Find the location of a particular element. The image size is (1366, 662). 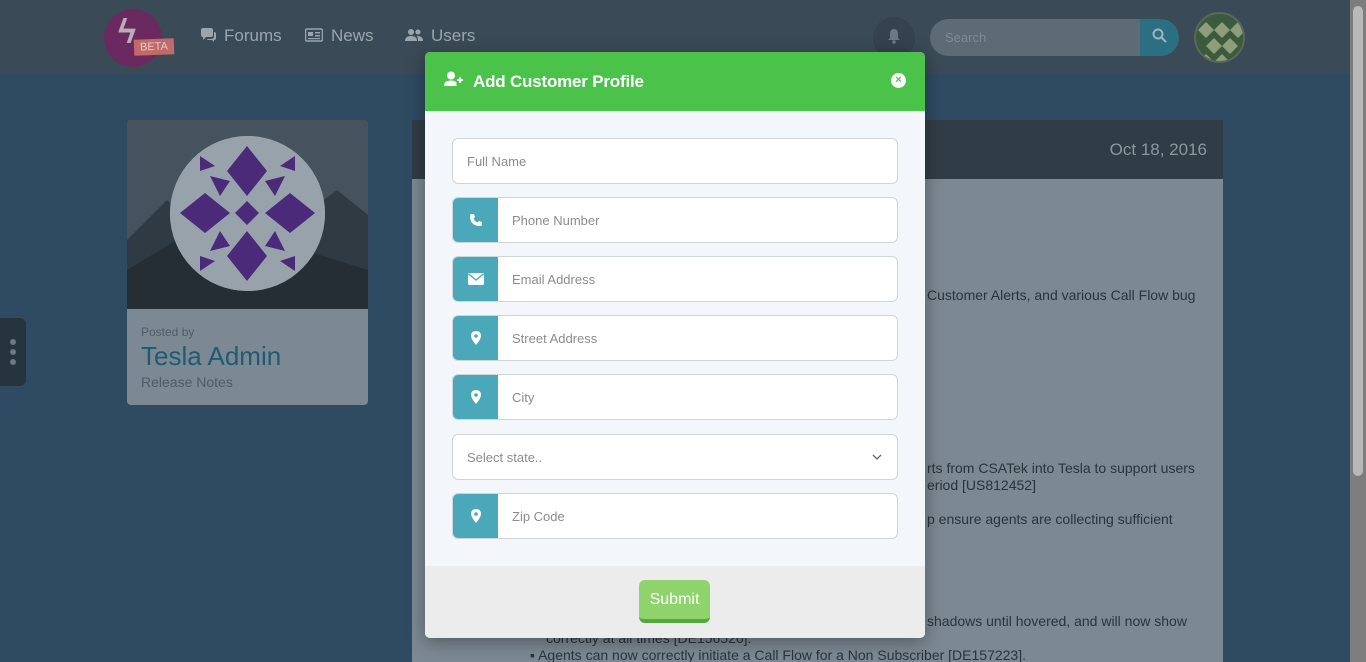

author-avatar is located at coordinates (247, 213).